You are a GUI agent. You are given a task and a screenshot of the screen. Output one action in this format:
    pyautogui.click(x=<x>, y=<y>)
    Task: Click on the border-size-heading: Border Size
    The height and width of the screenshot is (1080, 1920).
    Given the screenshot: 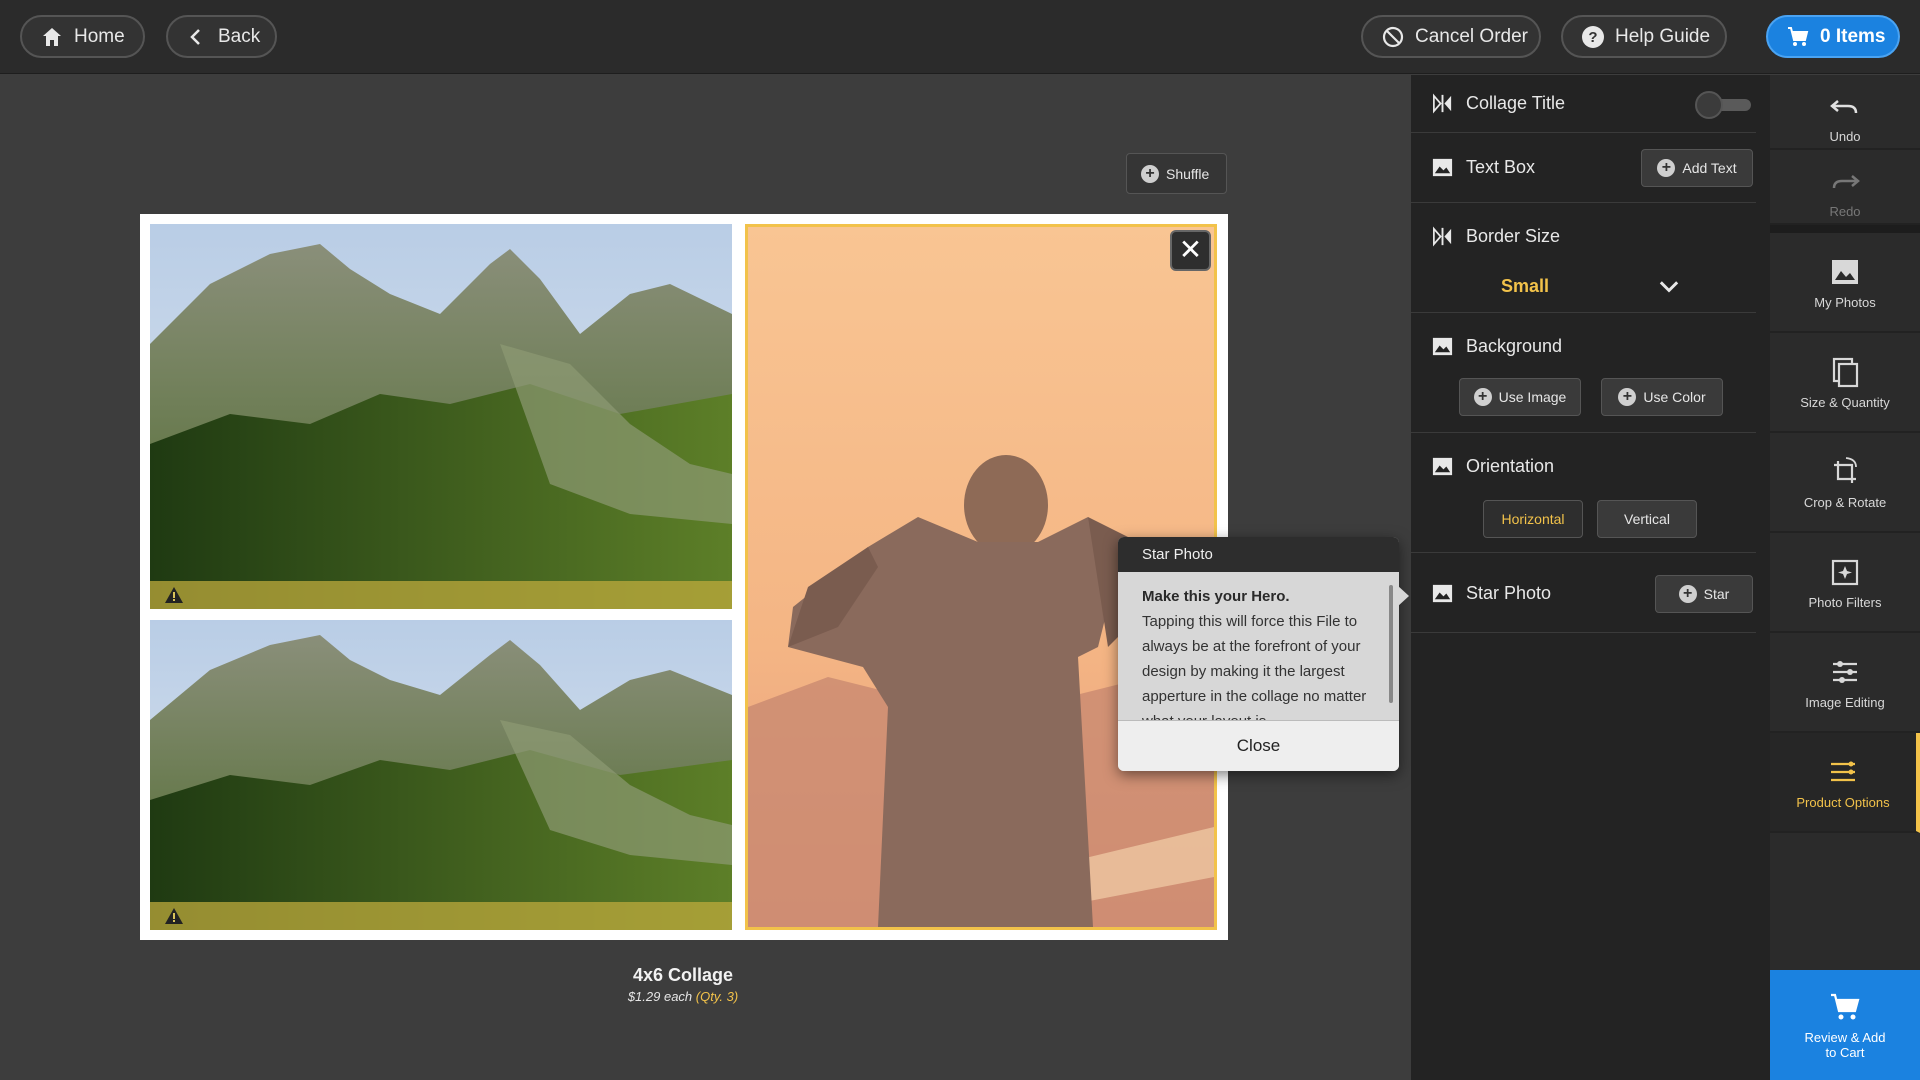 What is the action you would take?
    pyautogui.click(x=1495, y=236)
    